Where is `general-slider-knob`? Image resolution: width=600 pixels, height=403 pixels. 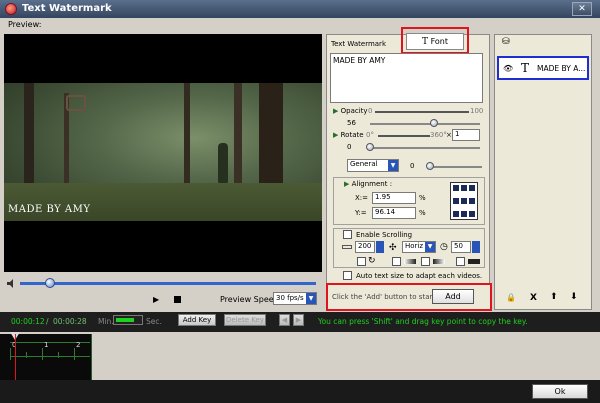 general-slider-knob is located at coordinates (430, 166).